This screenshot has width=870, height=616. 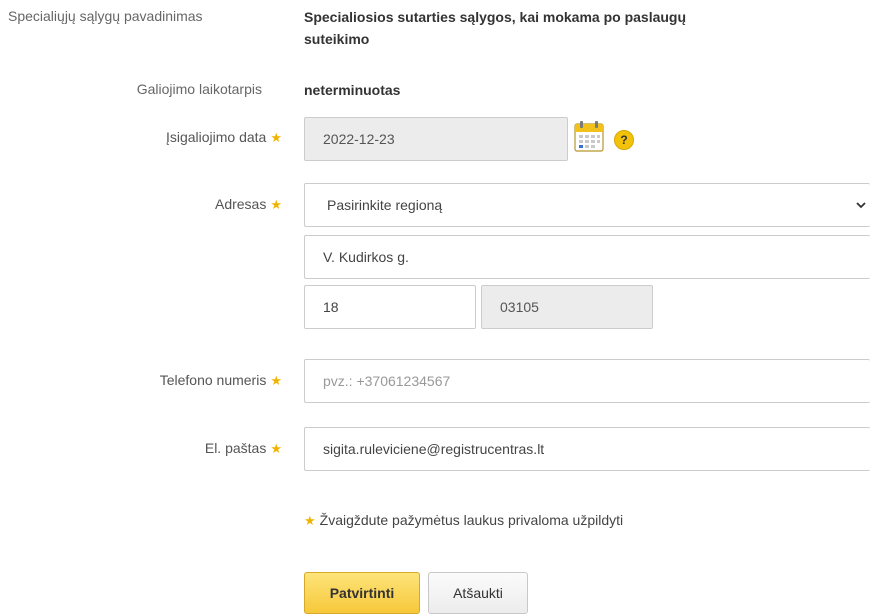 What do you see at coordinates (213, 380) in the screenshot?
I see `phone-label: Telefono numeris` at bounding box center [213, 380].